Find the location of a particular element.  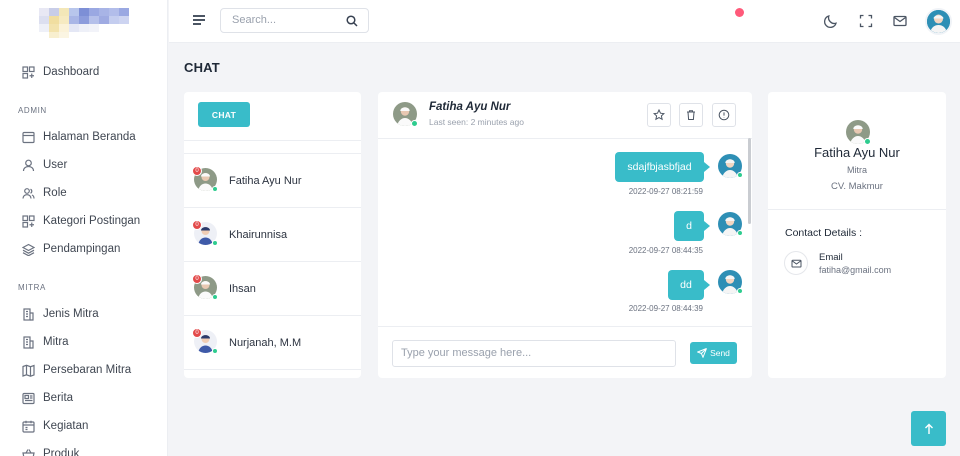

contact-name: Nurjanah, M.M is located at coordinates (265, 342).